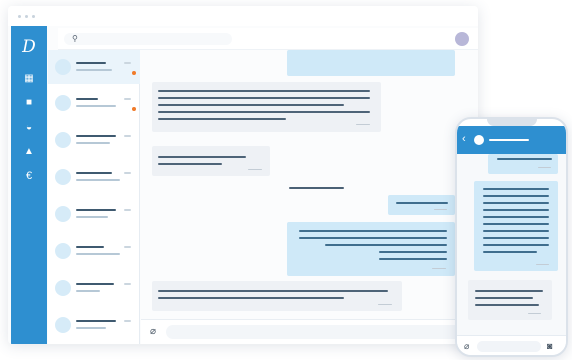 Image resolution: width=572 pixels, height=360 pixels. I want to click on search-icon: ⚲, so click(75, 38).